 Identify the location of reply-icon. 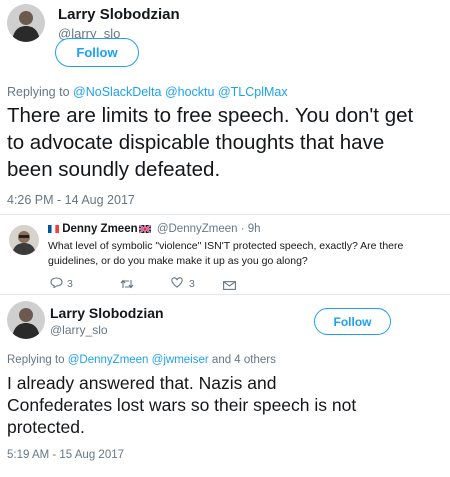
(56, 284).